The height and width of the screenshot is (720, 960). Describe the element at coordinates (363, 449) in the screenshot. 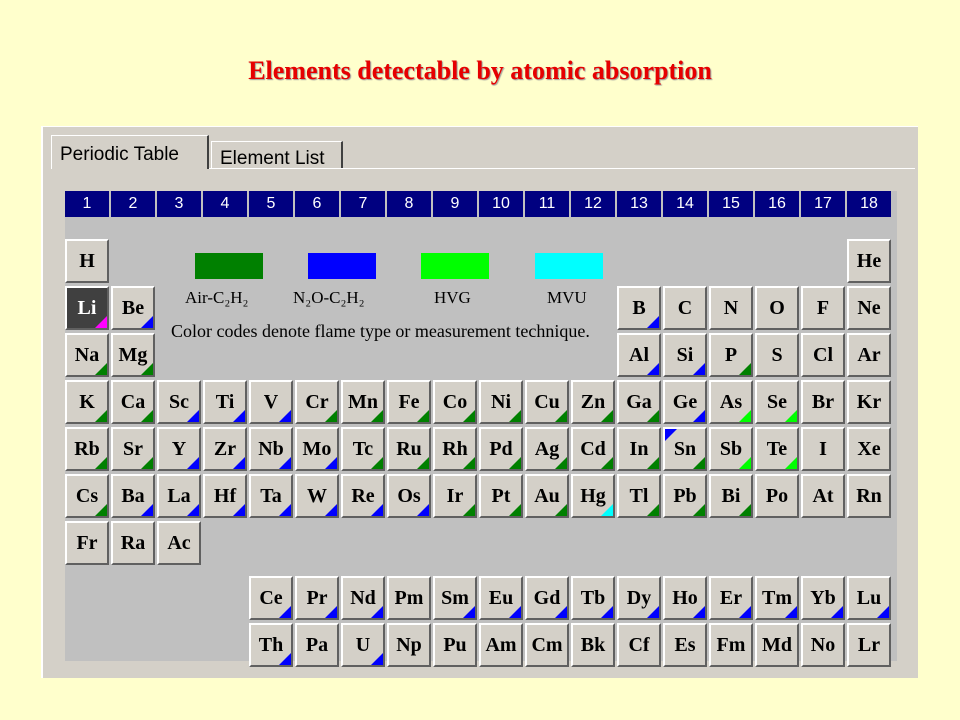

I see `element-cell-tc: Tc` at that location.